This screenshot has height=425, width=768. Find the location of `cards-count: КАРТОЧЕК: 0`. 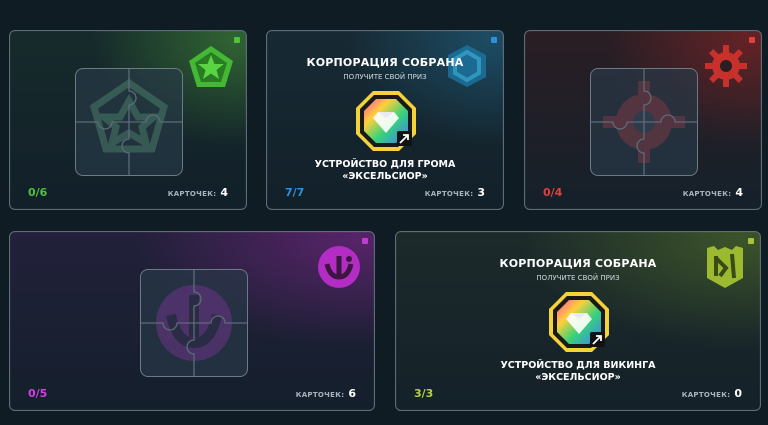

cards-count: КАРТОЧЕК: 0 is located at coordinates (712, 393).